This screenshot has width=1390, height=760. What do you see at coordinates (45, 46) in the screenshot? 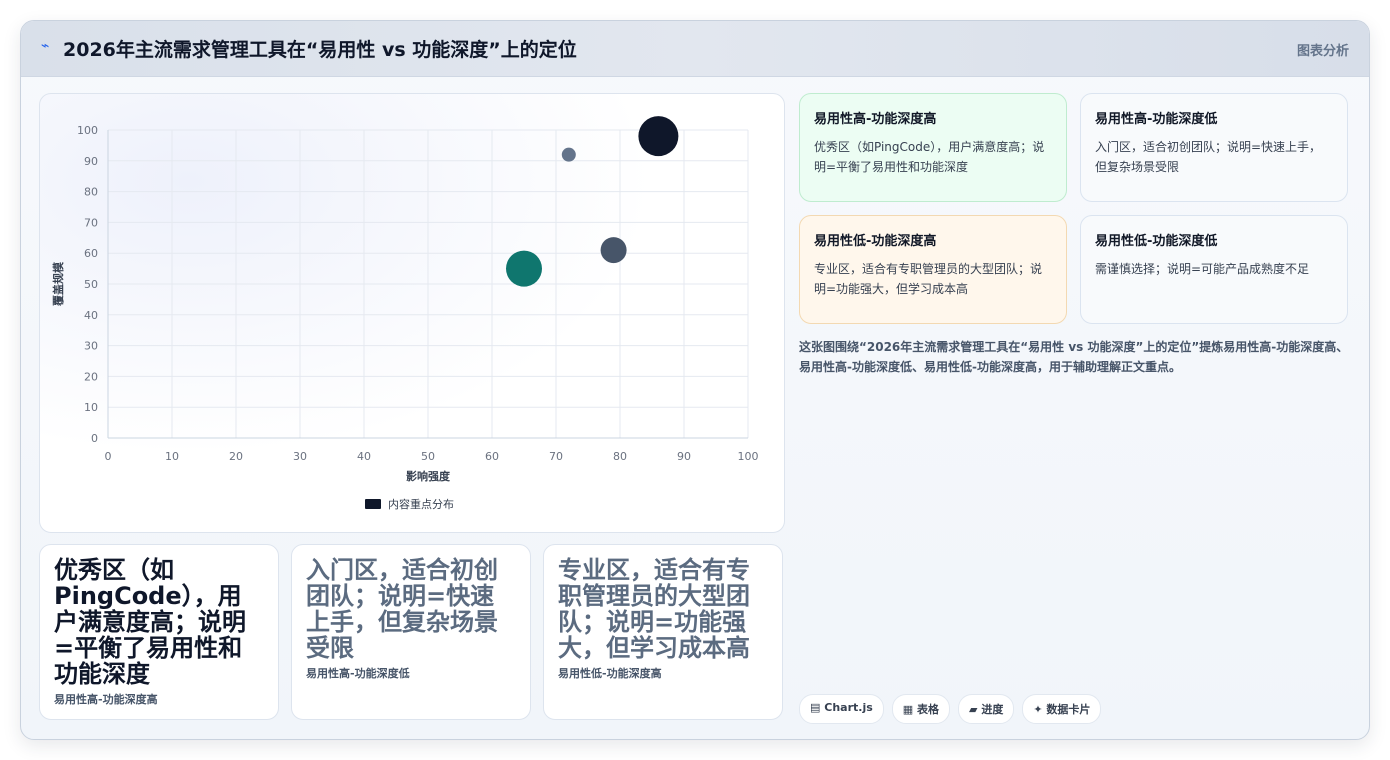
I see `chart-line-icon: ⌁` at bounding box center [45, 46].